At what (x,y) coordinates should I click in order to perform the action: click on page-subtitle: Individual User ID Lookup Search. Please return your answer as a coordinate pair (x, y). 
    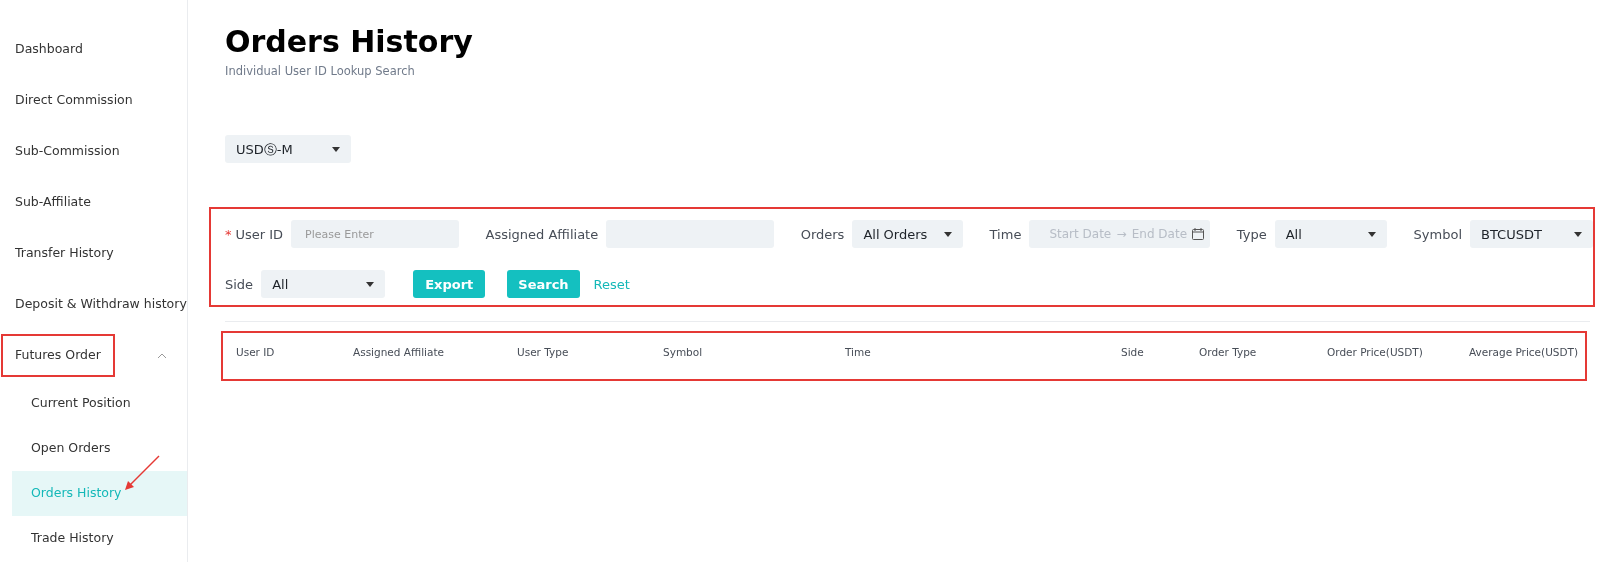
    Looking at the image, I should click on (320, 71).